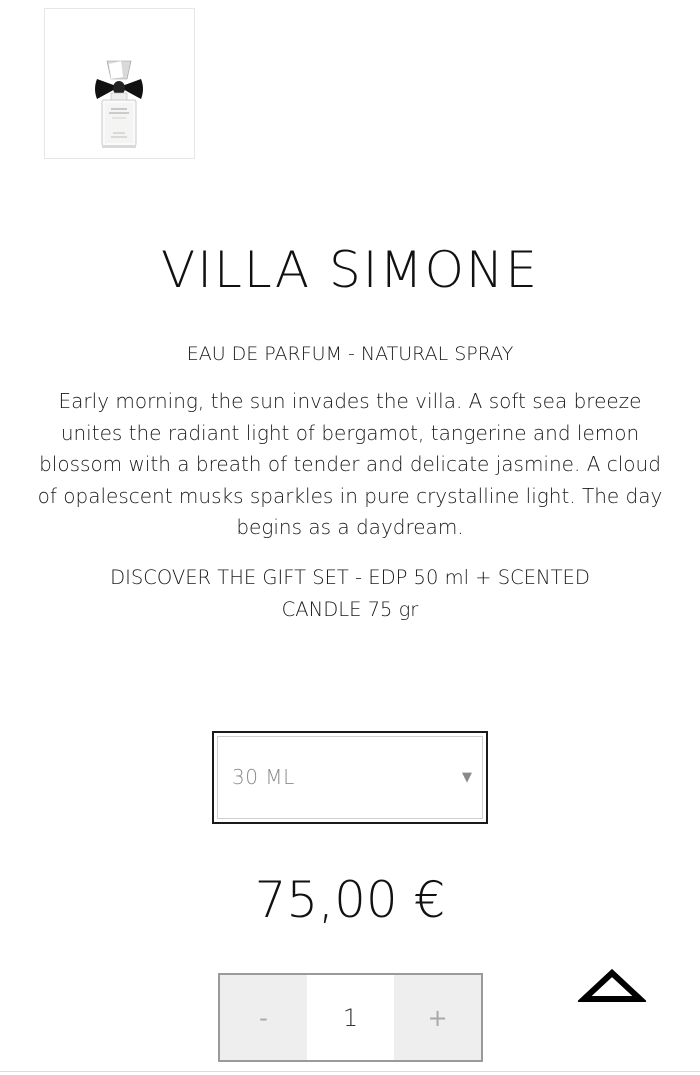 Image resolution: width=700 pixels, height=1075 pixels. What do you see at coordinates (350, 270) in the screenshot?
I see `product-title: VILLA SIMONE` at bounding box center [350, 270].